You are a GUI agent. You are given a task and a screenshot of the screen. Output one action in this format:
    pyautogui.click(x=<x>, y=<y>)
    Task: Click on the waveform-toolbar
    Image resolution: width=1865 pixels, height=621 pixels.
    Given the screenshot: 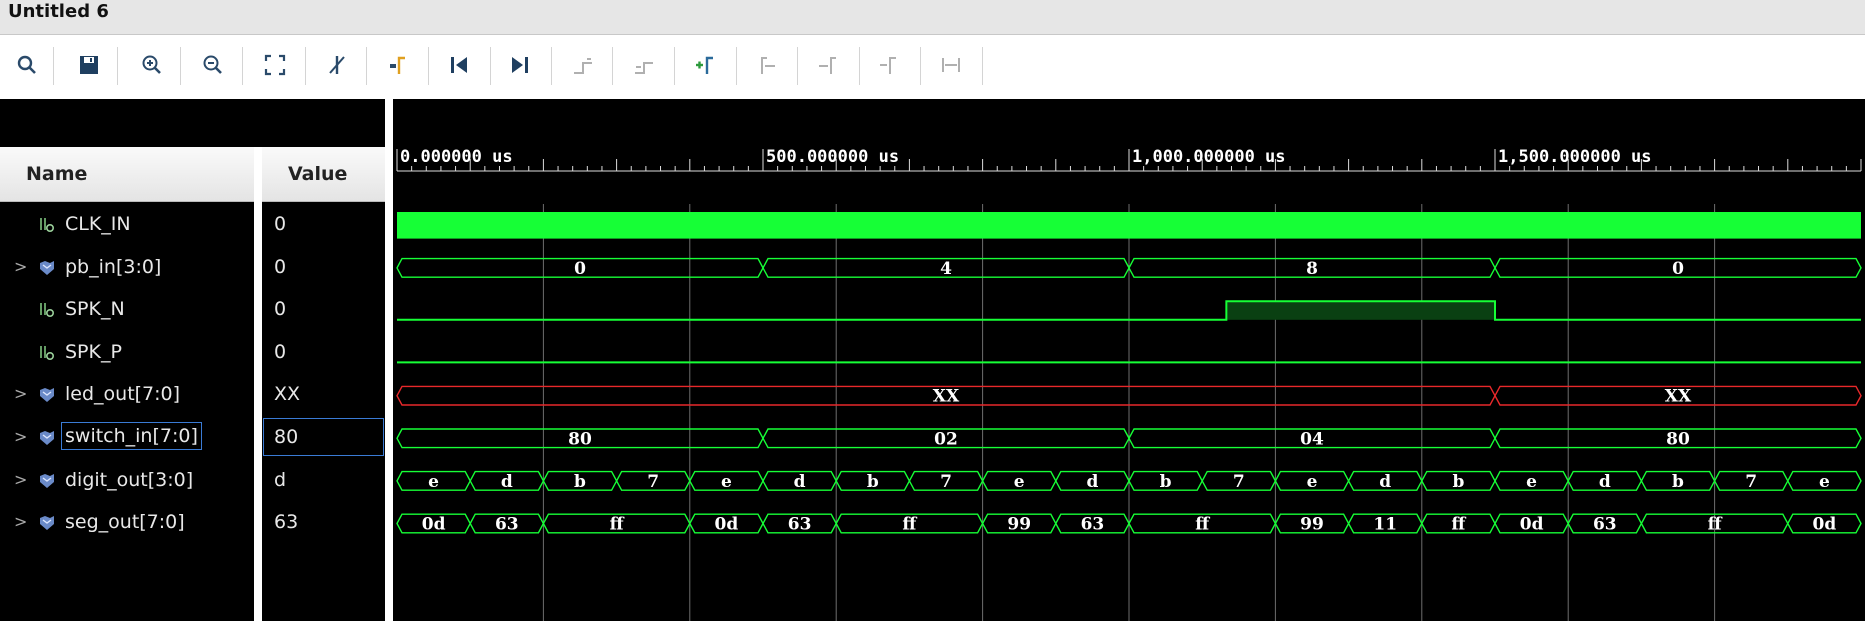 What is the action you would take?
    pyautogui.click(x=932, y=65)
    